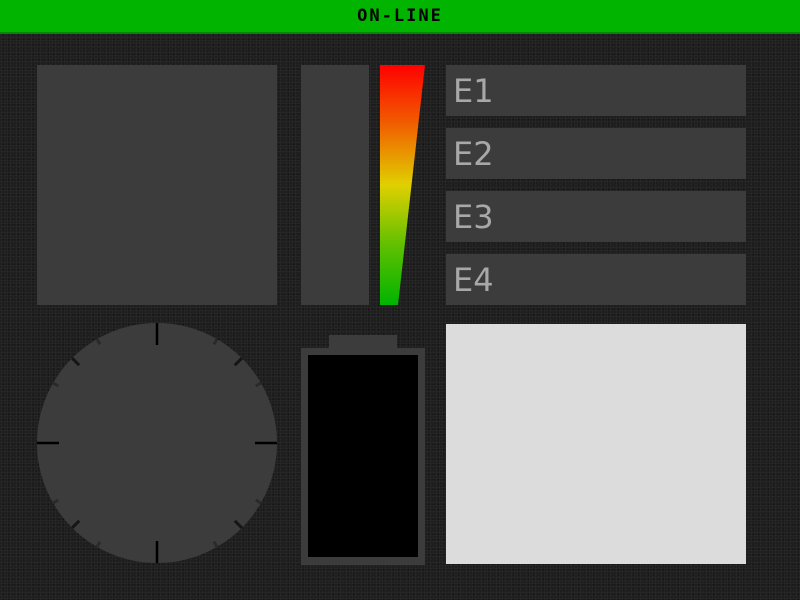 The image size is (800, 600). Describe the element at coordinates (157, 185) in the screenshot. I see `display-panel` at that location.